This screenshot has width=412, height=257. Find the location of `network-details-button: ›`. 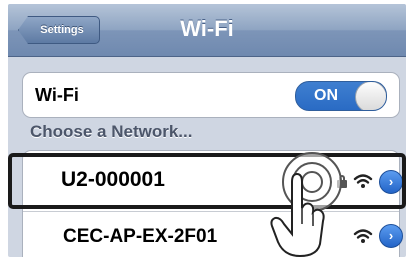

network-details-button: › is located at coordinates (391, 236).